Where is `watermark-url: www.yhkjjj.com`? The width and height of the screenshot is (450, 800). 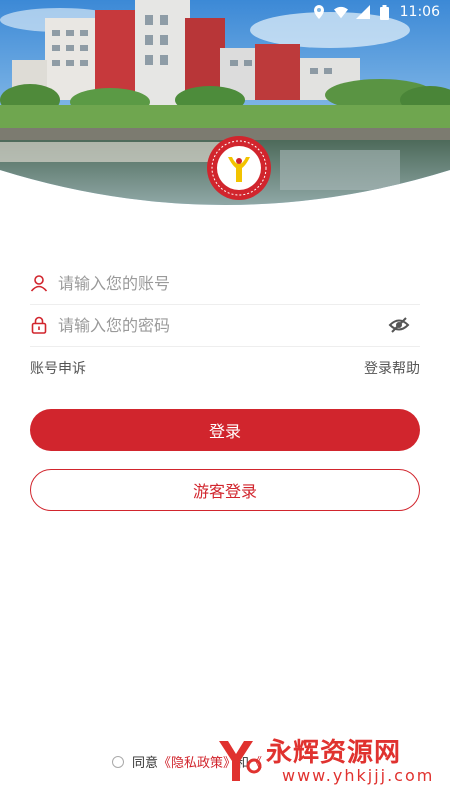 watermark-url: www.yhkjjj.com is located at coordinates (358, 775).